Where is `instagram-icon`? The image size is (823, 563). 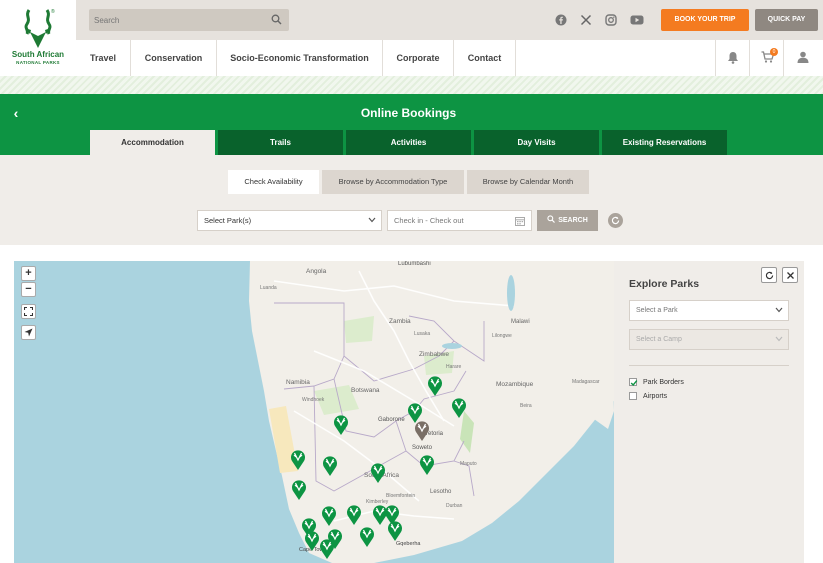 instagram-icon is located at coordinates (611, 20).